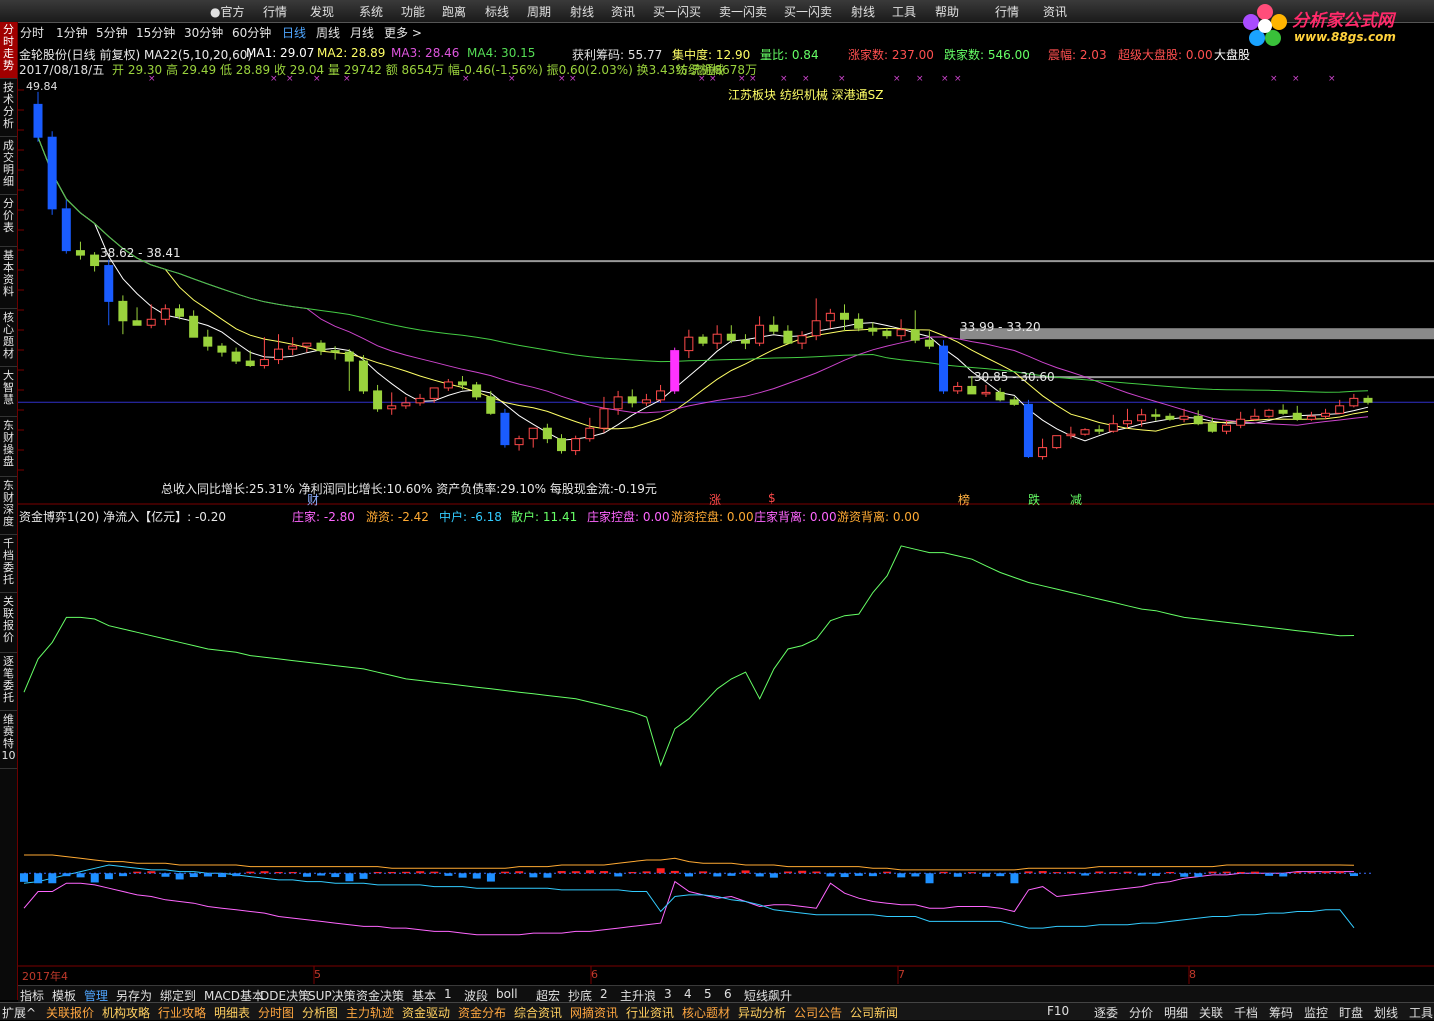 This screenshot has width=1434, height=1021. Describe the element at coordinates (715, 499) in the screenshot. I see `event-marker-1: 涨` at that location.